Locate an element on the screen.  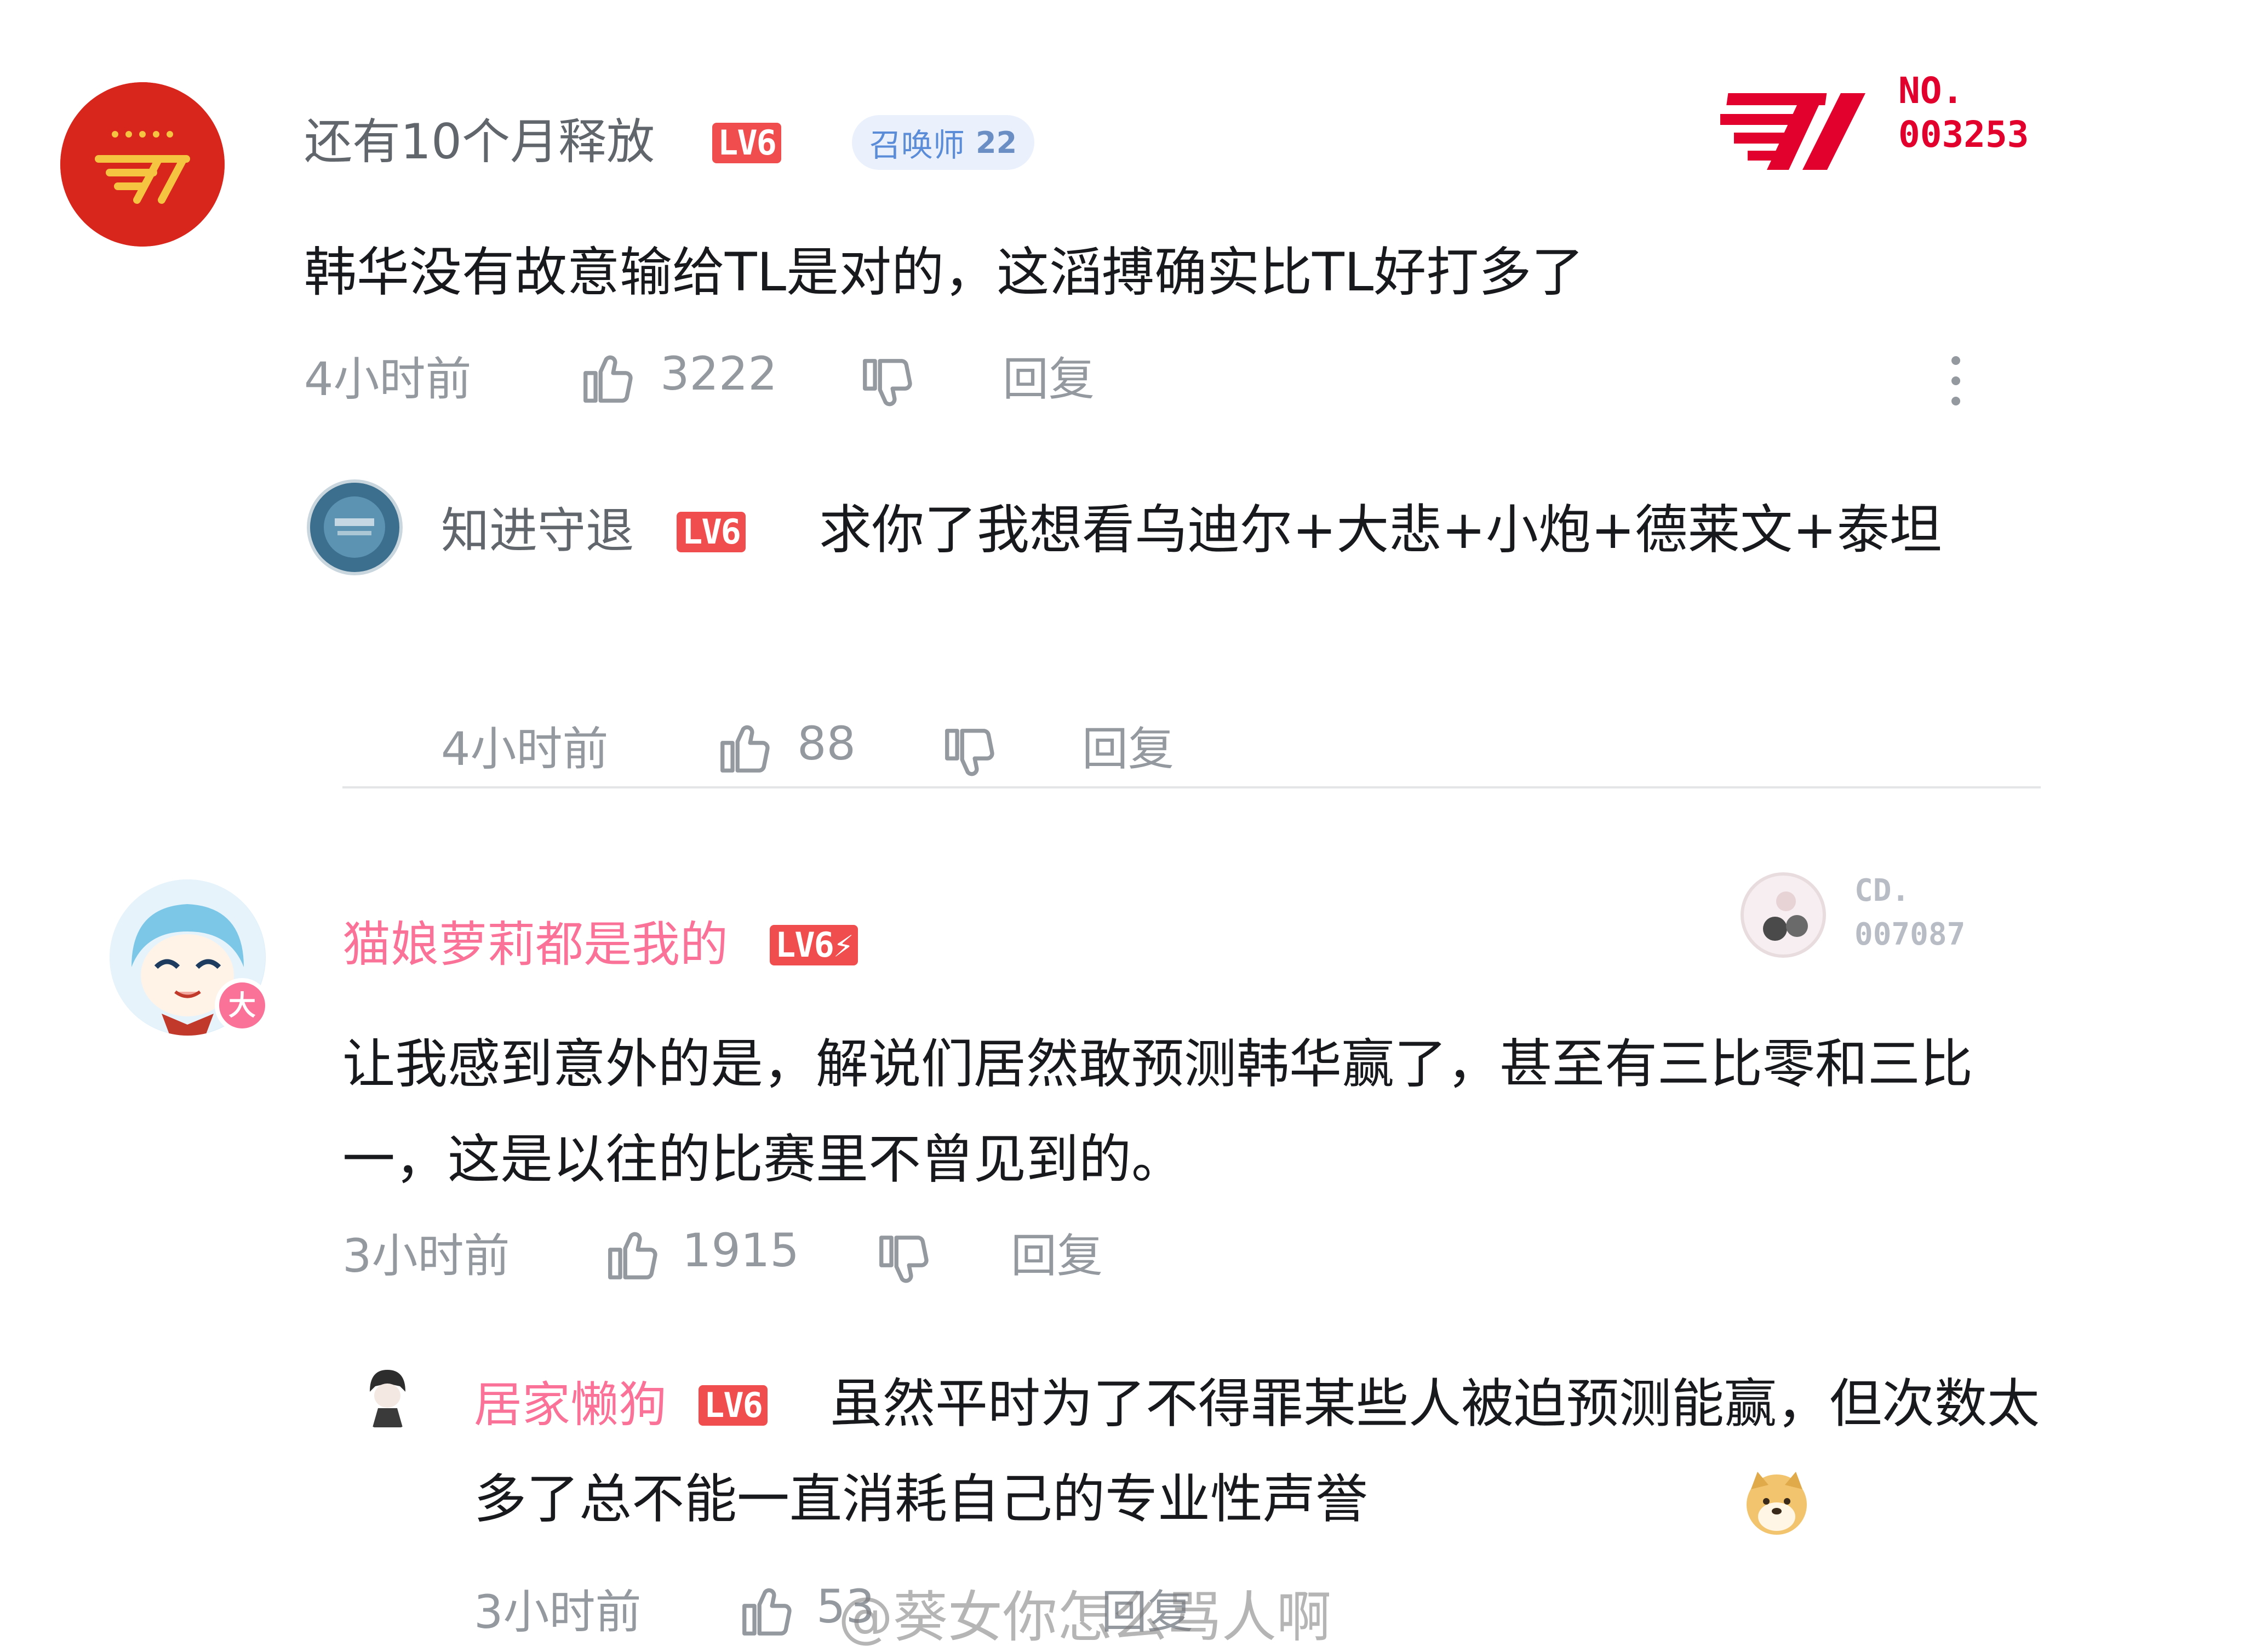
comment-time: 4小时前 is located at coordinates (388, 379).